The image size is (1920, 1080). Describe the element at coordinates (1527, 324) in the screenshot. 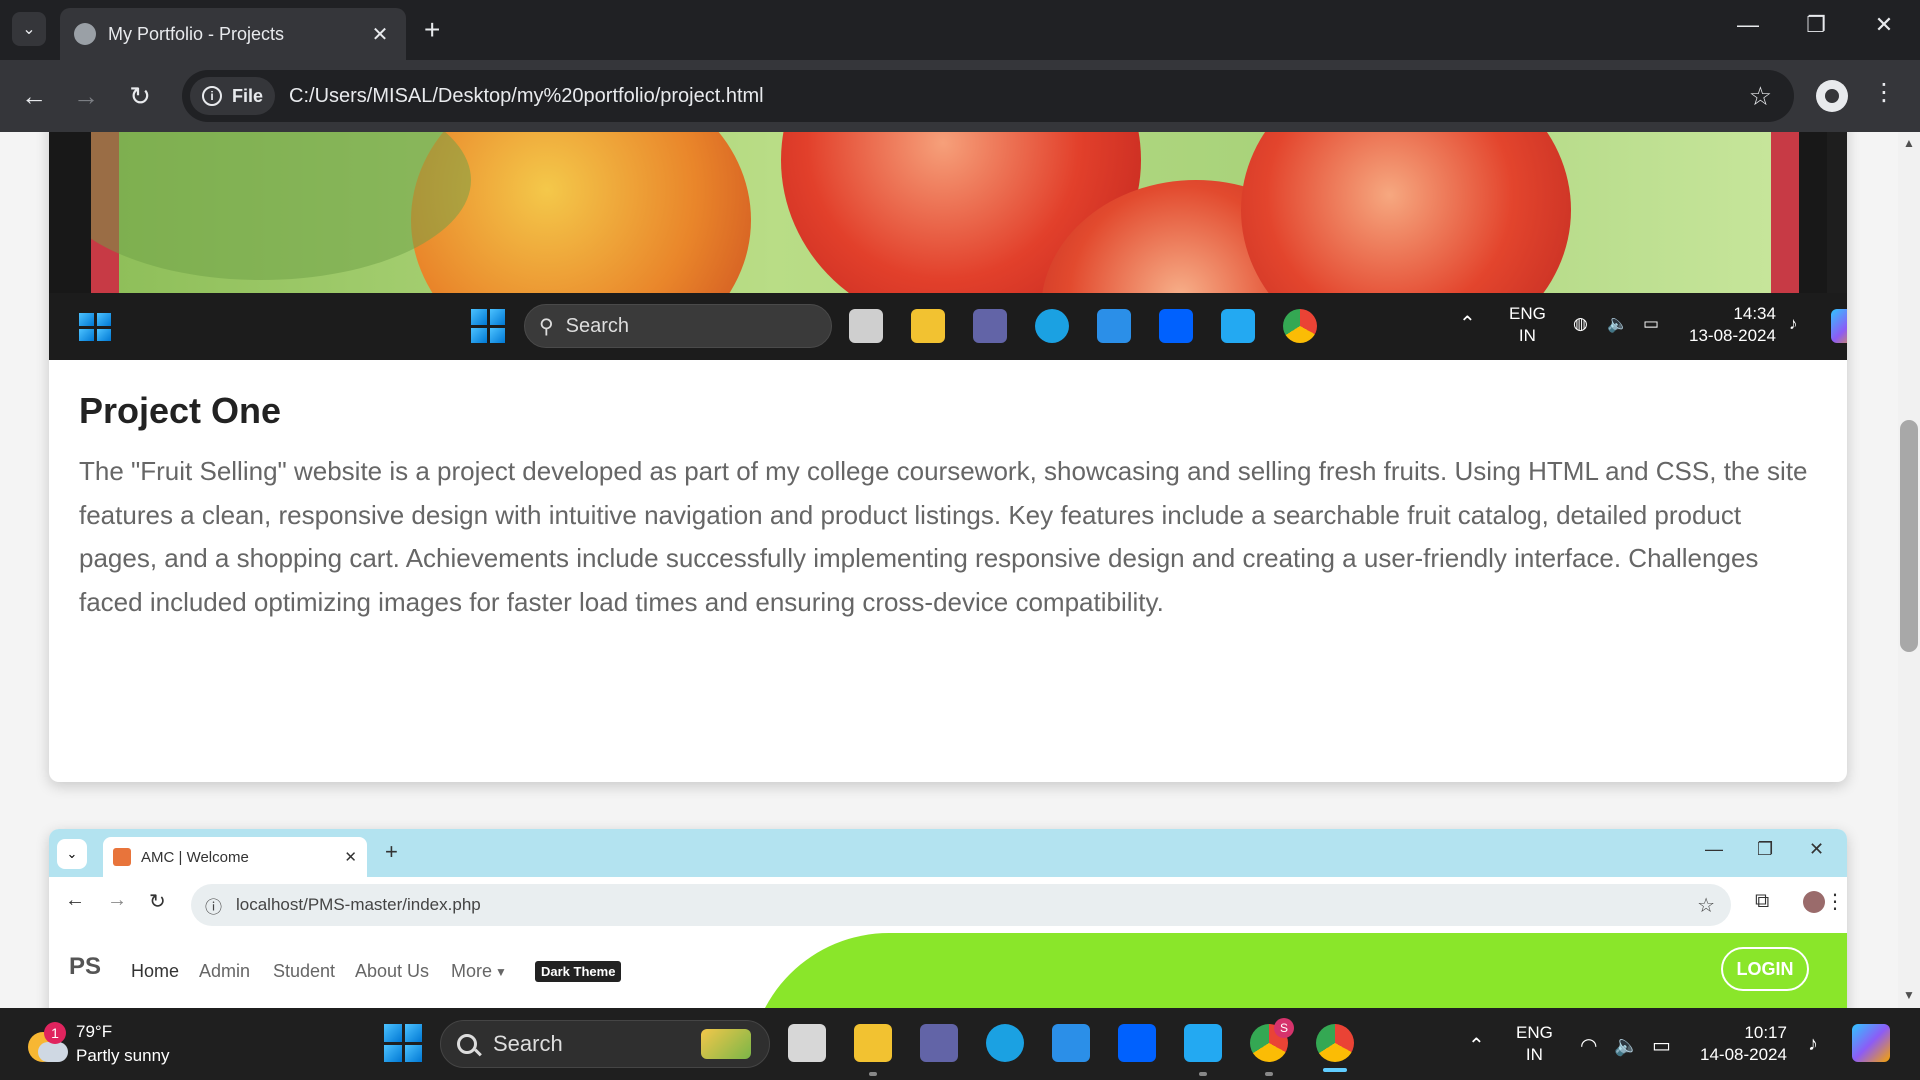

I see `screenshot-lang: ENG IN` at that location.